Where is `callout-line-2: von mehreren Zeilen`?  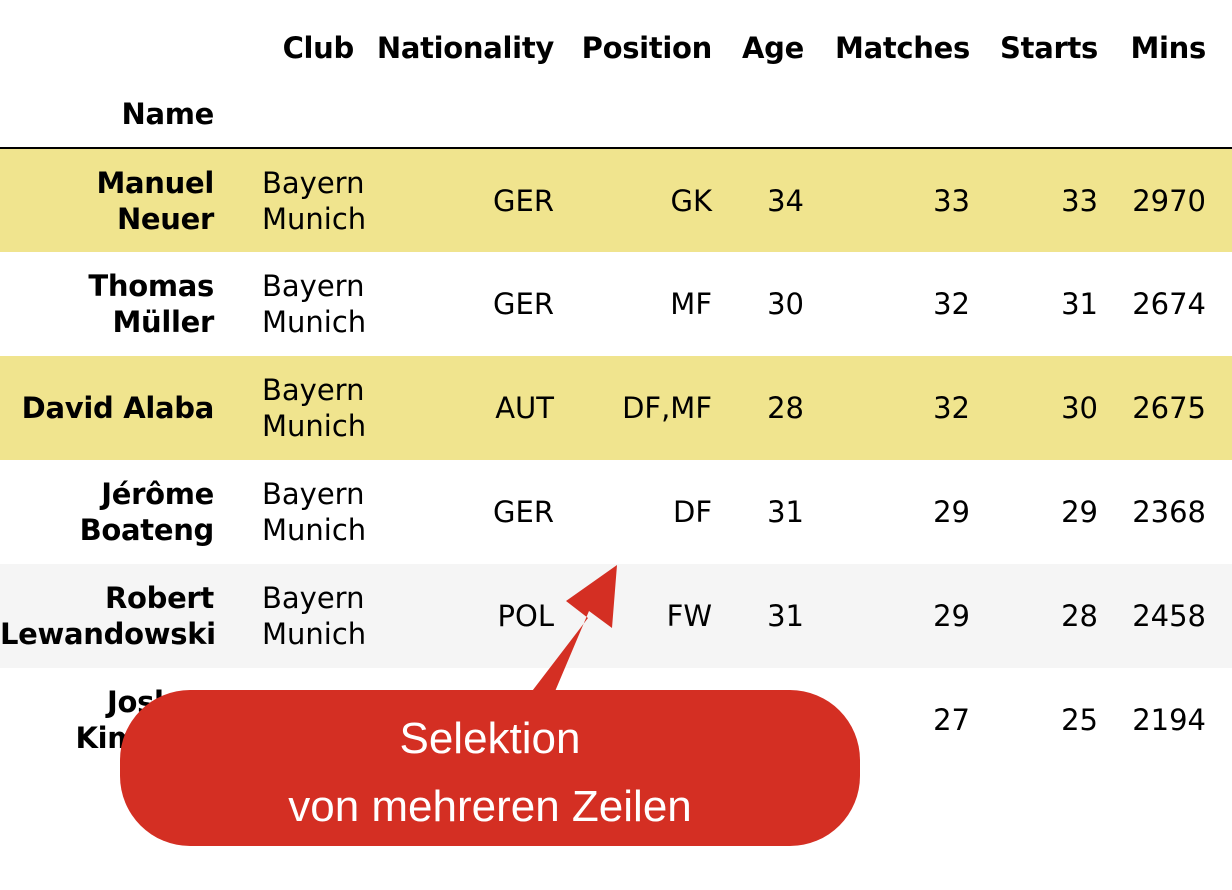 callout-line-2: von mehreren Zeilen is located at coordinates (490, 806).